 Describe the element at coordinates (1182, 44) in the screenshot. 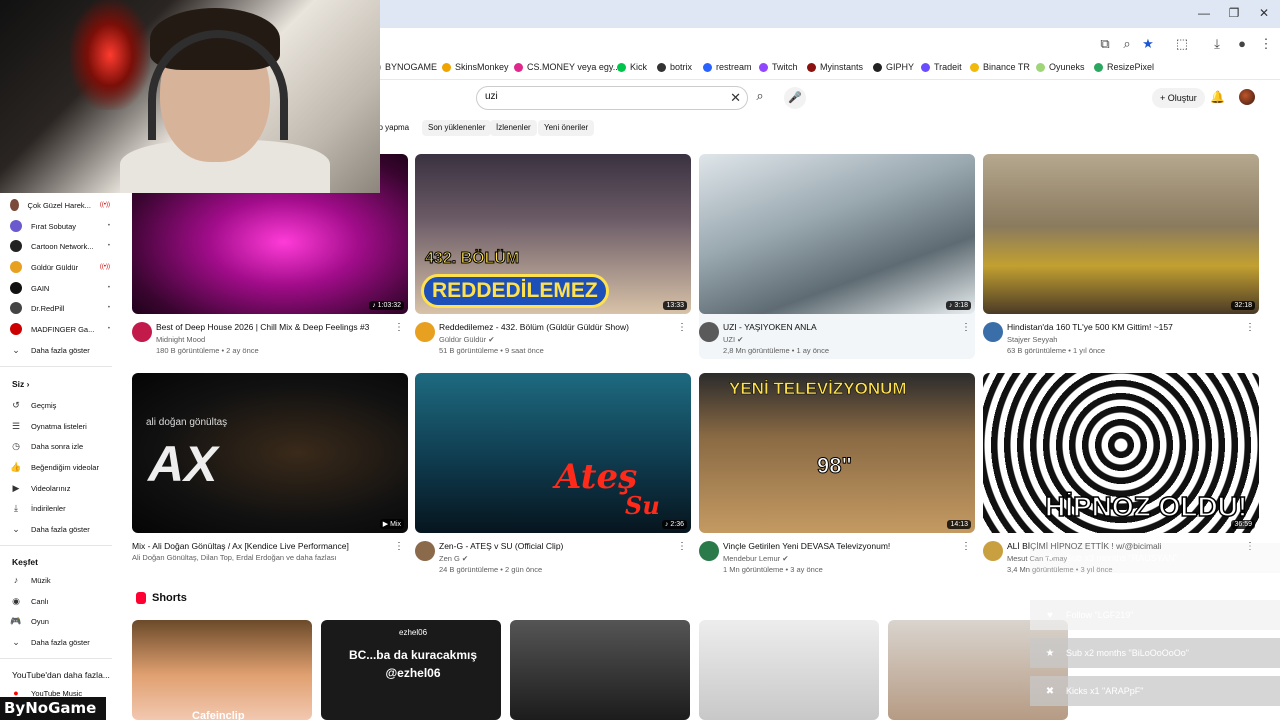

I see `extensions-icon: ⬚` at that location.